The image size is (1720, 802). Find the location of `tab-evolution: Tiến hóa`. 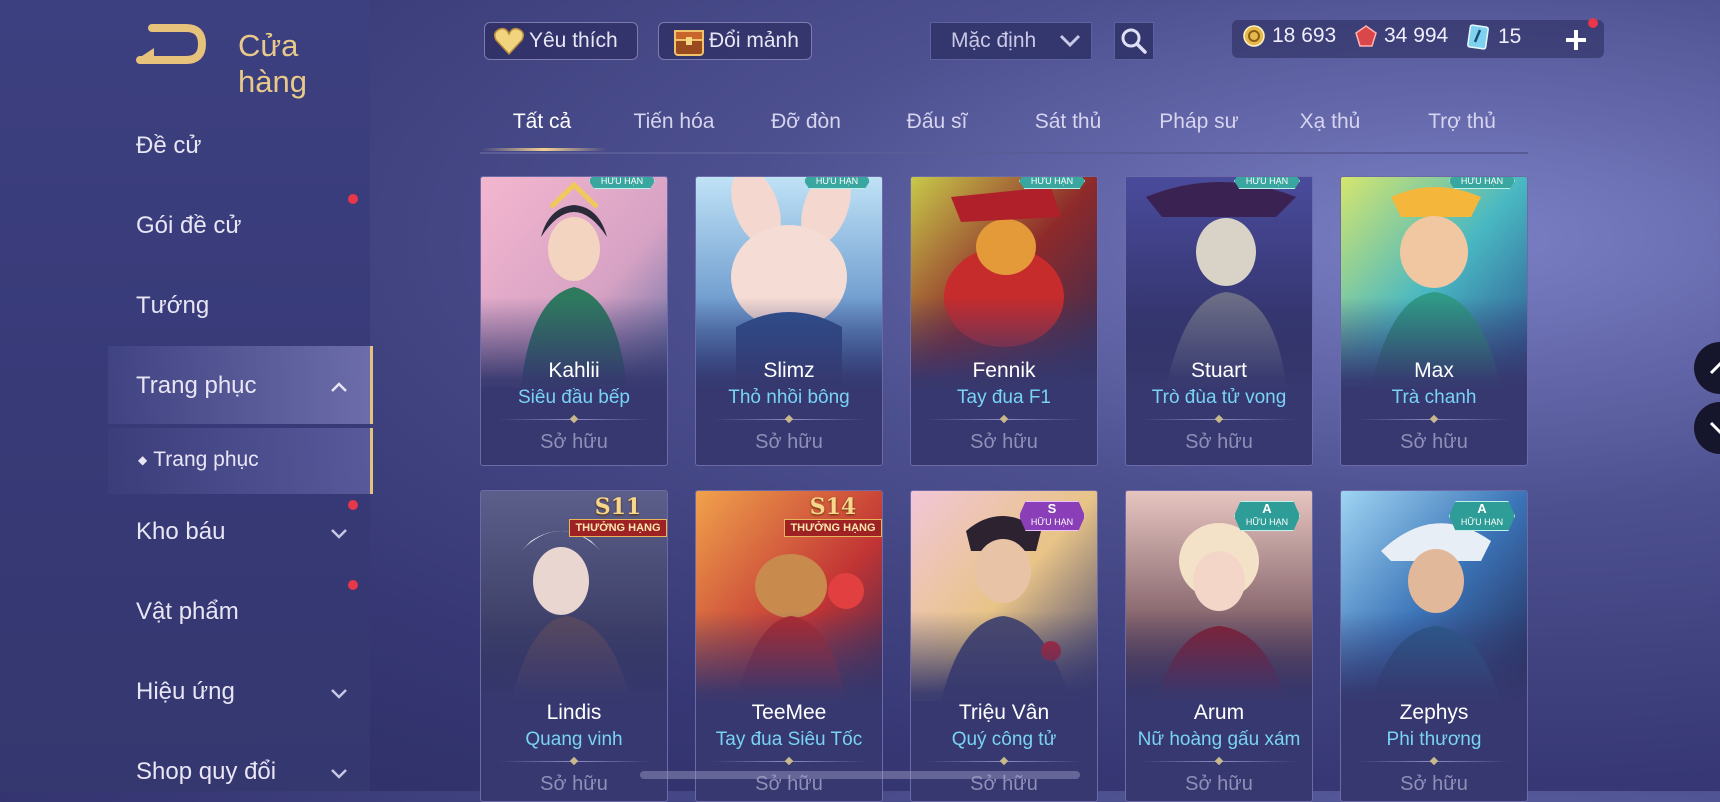

tab-evolution: Tiến hóa is located at coordinates (674, 122).